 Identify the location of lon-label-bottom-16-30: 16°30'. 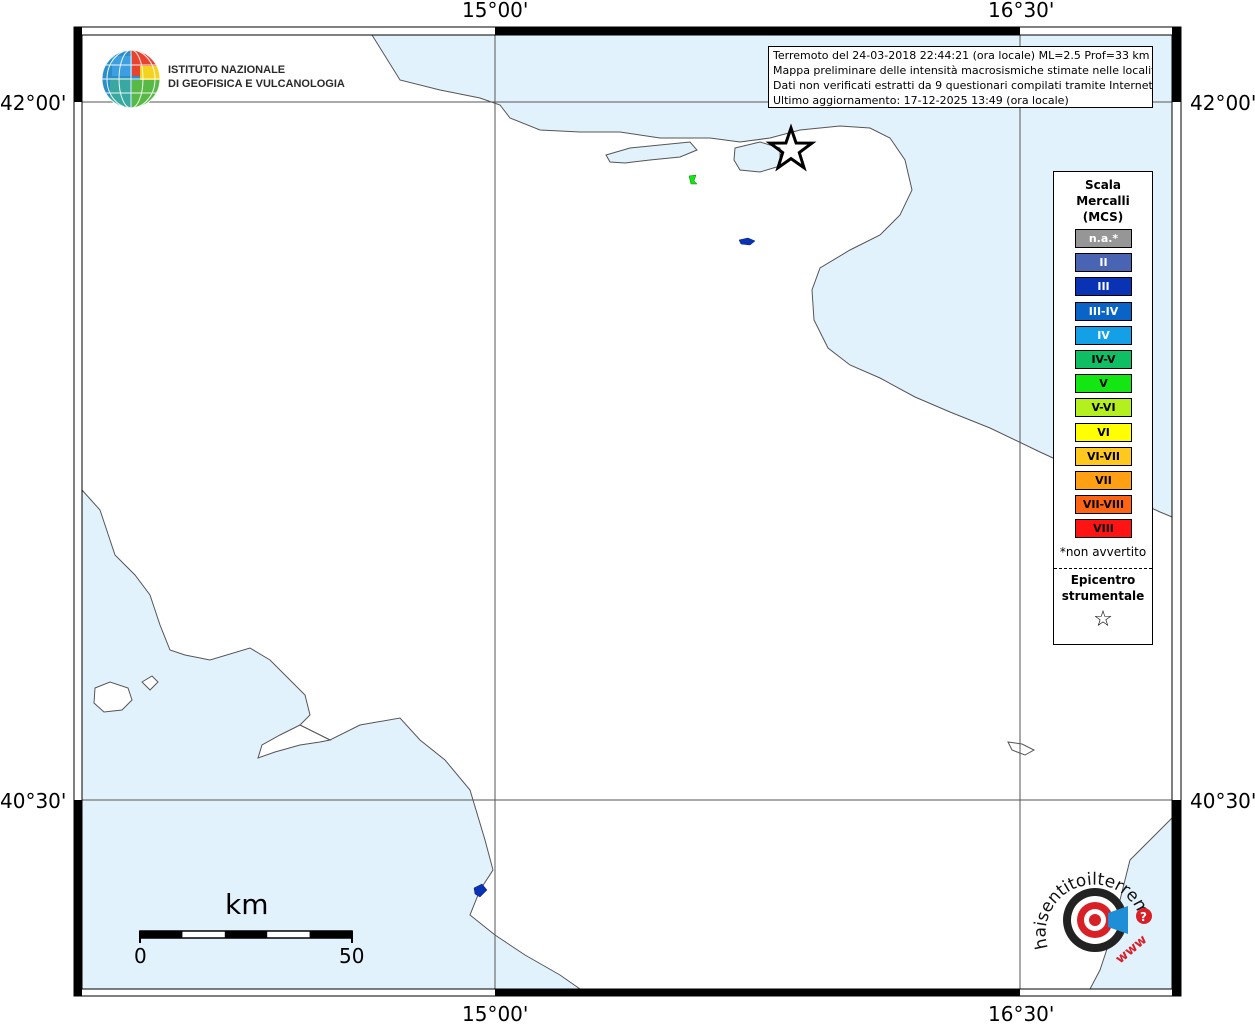
(1021, 1014).